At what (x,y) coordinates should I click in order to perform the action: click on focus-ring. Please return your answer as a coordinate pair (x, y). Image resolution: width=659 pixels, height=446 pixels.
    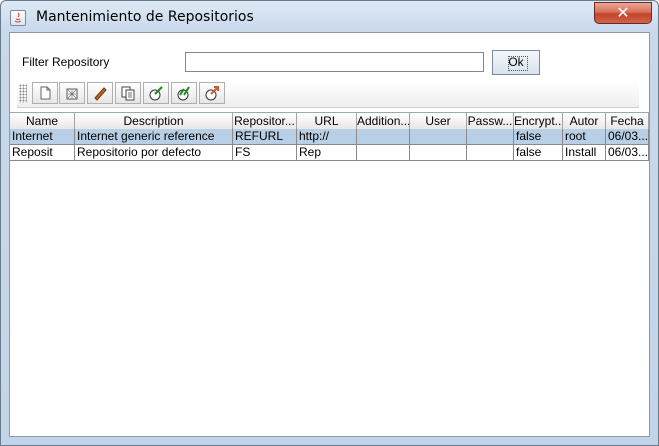
    Looking at the image, I should click on (518, 63).